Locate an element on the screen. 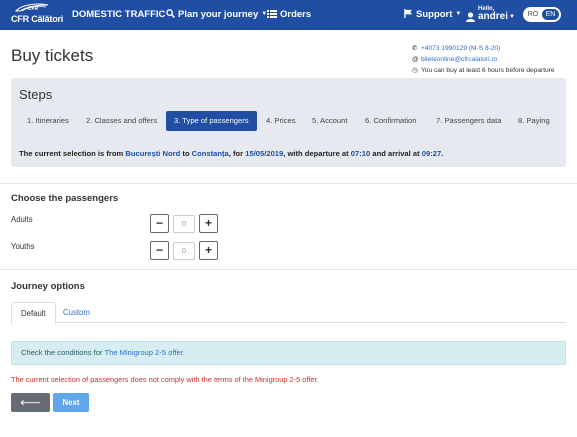  nav-support: Support ▼ is located at coordinates (432, 14).